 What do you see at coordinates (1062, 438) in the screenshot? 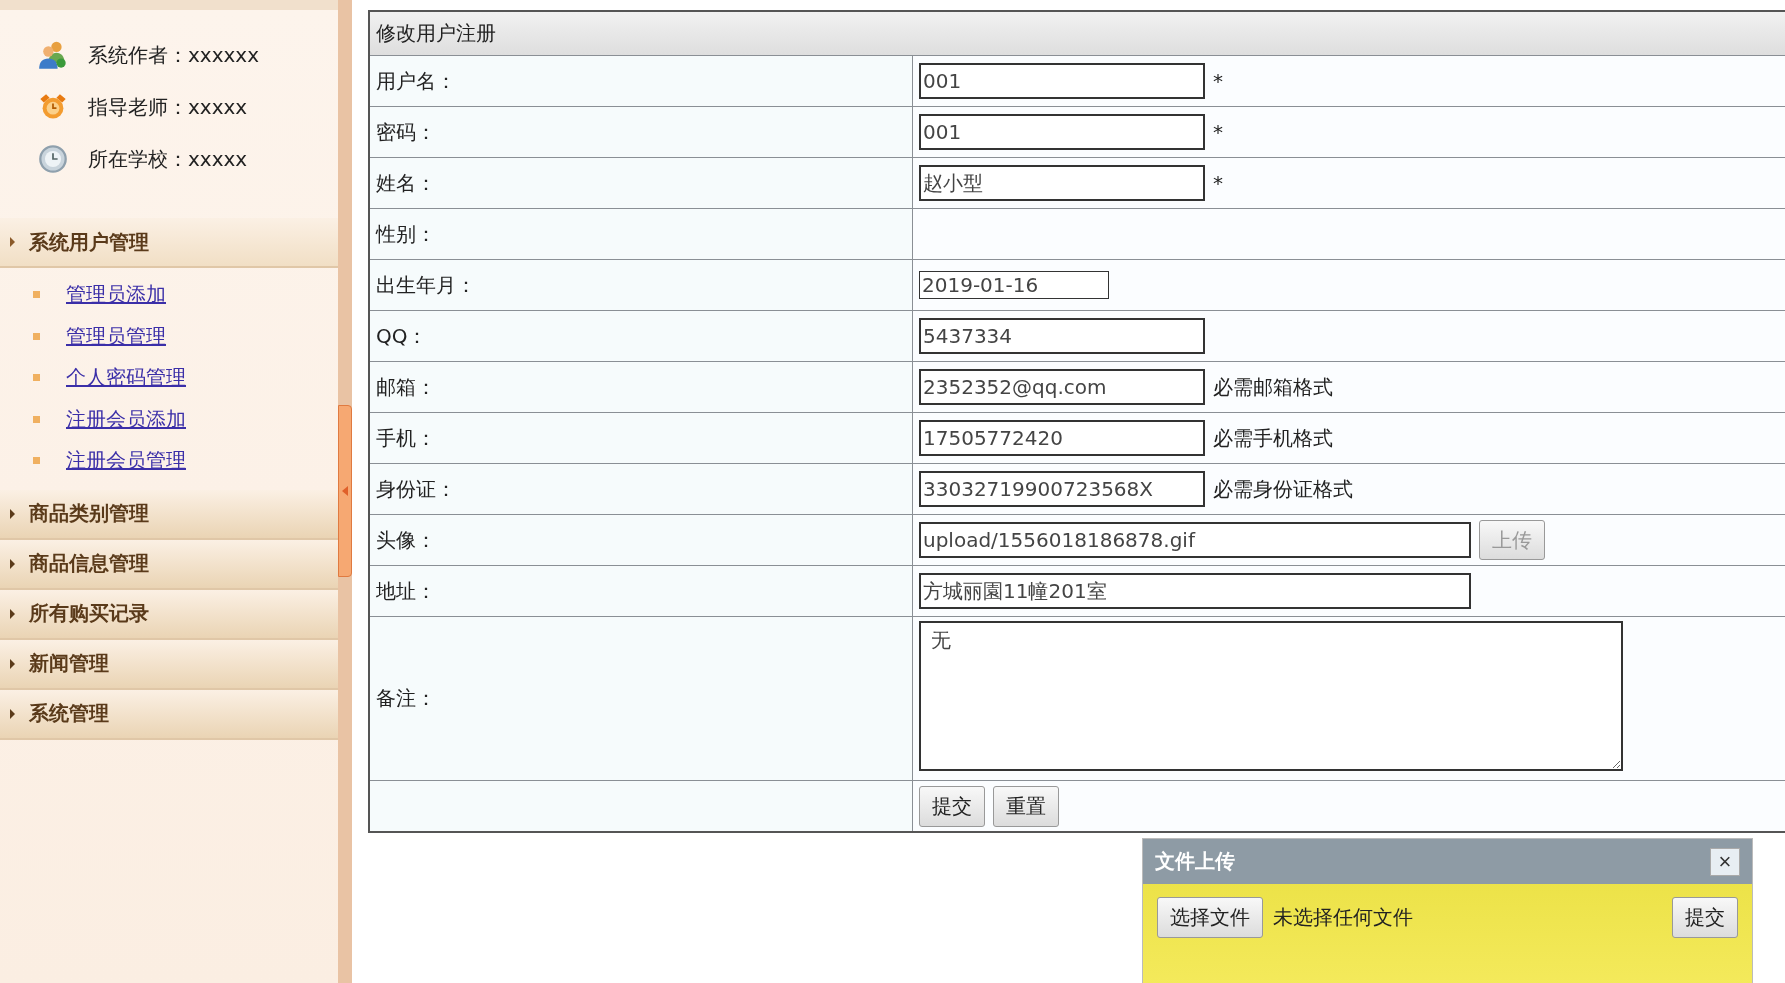
I see `input-field: 17505772420` at bounding box center [1062, 438].